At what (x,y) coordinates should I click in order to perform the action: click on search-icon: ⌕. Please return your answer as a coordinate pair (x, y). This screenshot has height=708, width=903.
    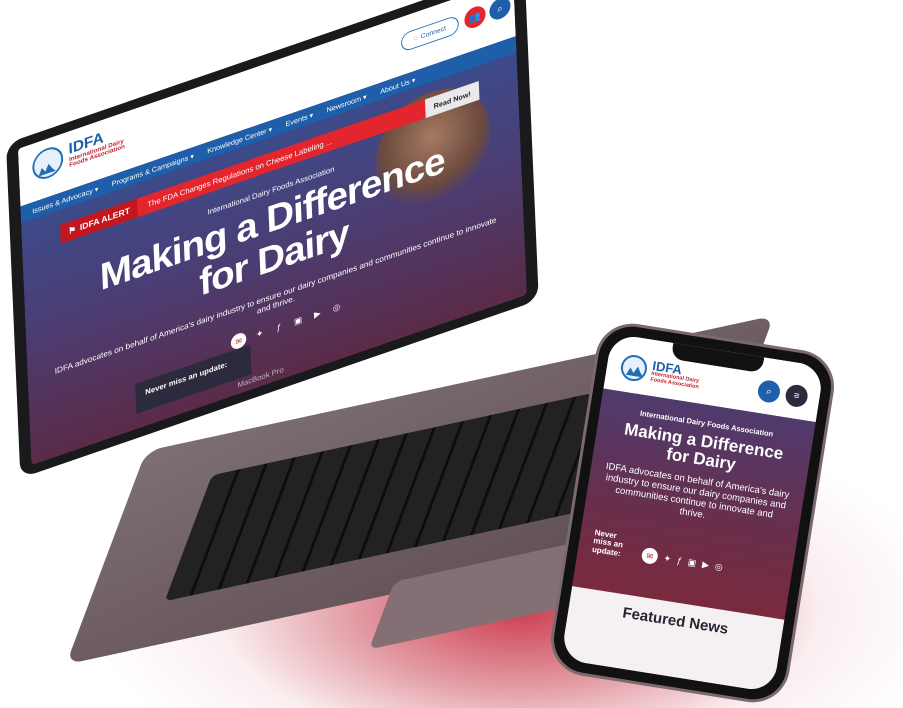
    Looking at the image, I should click on (499, 11).